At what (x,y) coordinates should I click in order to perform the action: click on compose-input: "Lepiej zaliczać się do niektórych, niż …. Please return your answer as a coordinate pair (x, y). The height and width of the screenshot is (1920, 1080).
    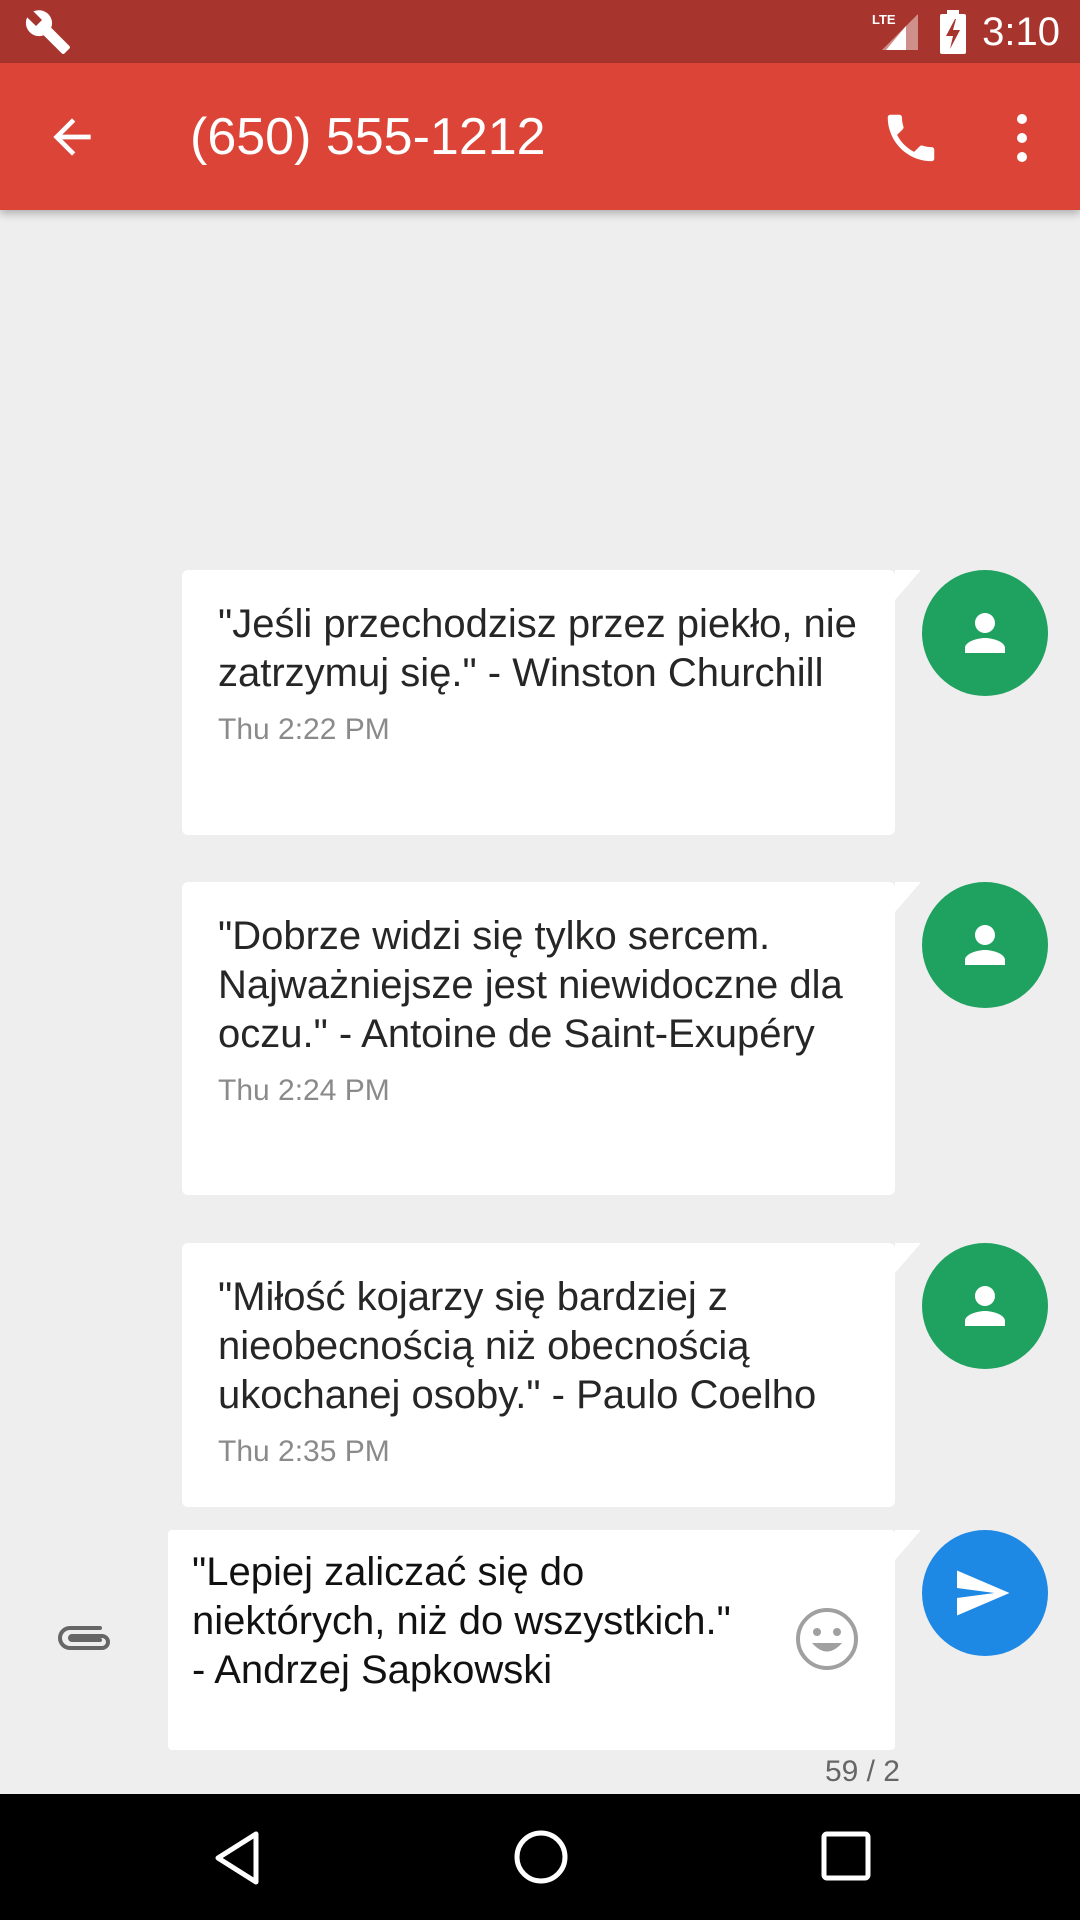
    Looking at the image, I should click on (462, 1621).